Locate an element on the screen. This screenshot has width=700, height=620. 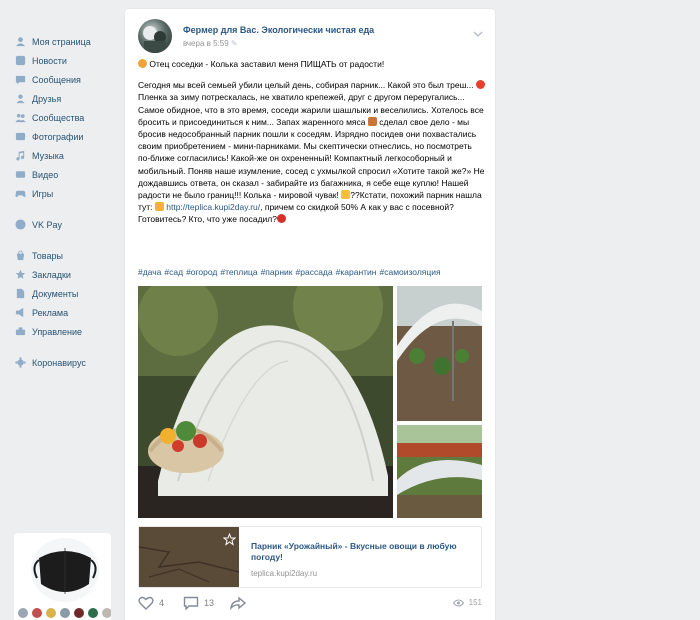
messages-icon is located at coordinates (20, 80).